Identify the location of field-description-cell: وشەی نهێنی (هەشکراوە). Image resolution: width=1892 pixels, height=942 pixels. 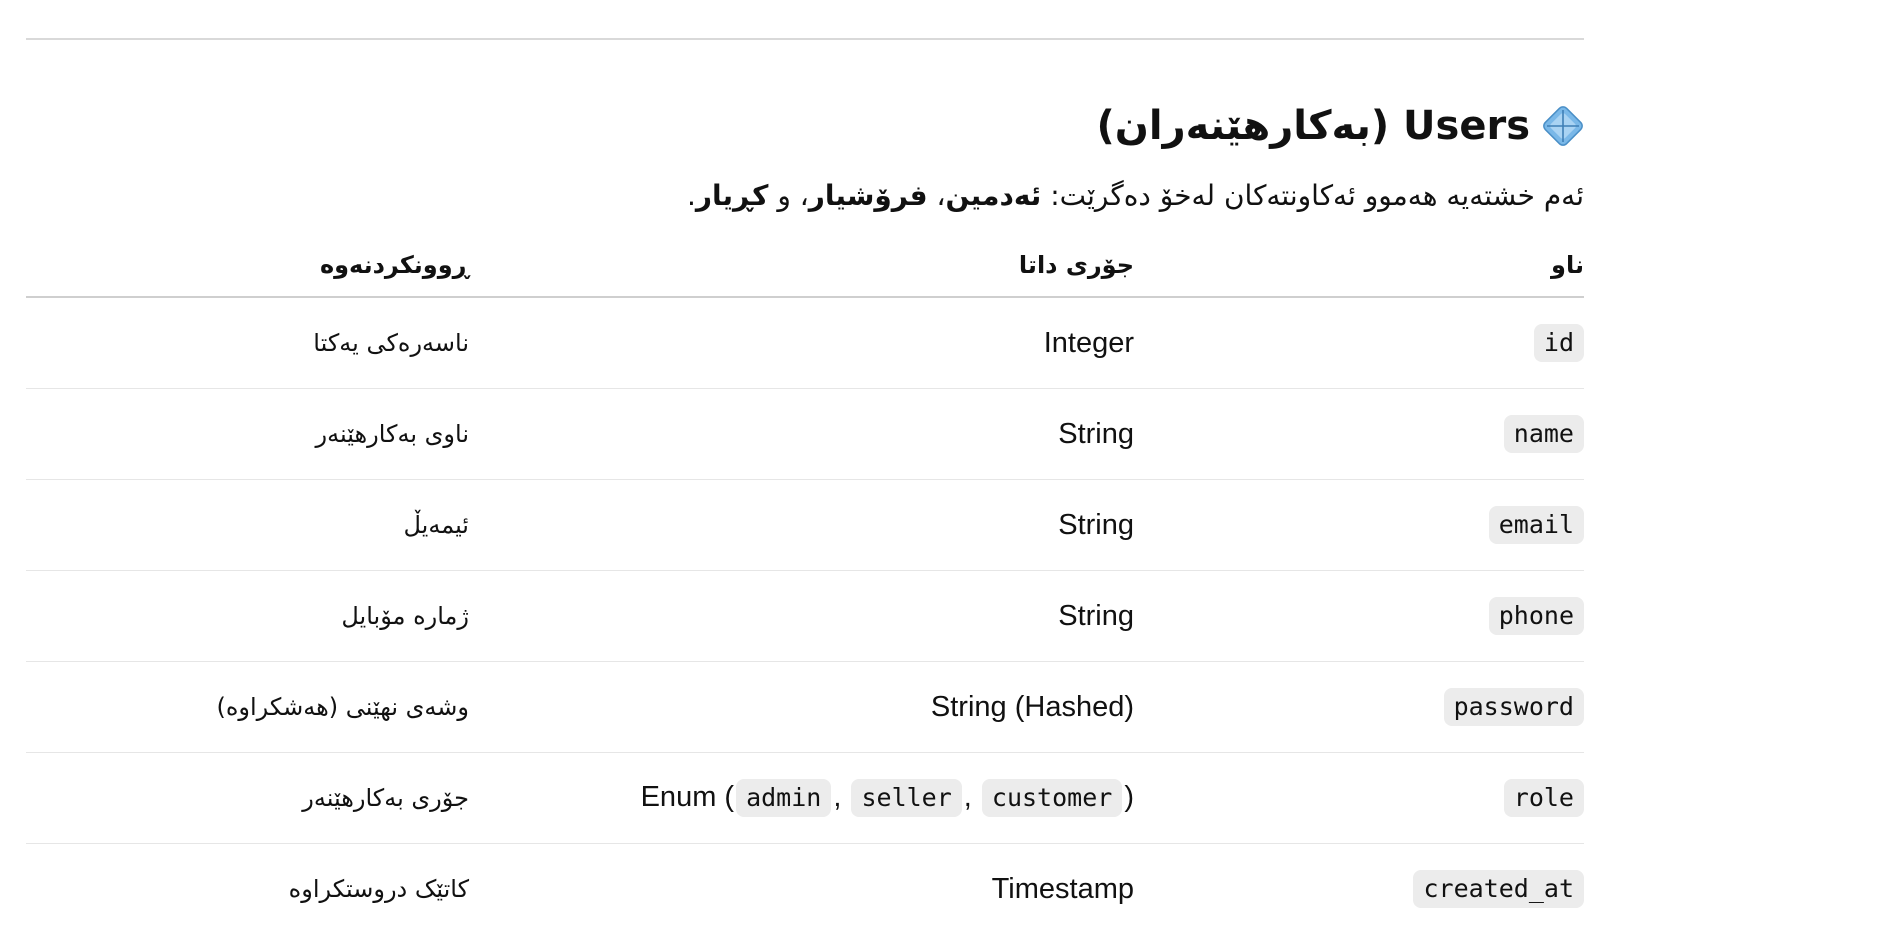
(247, 707).